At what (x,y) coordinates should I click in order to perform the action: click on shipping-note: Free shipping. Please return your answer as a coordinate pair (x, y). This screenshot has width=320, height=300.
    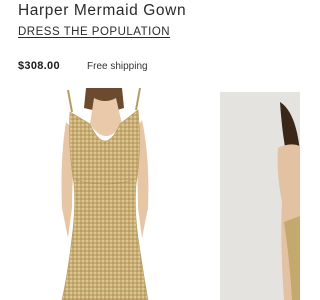
    Looking at the image, I should click on (117, 66).